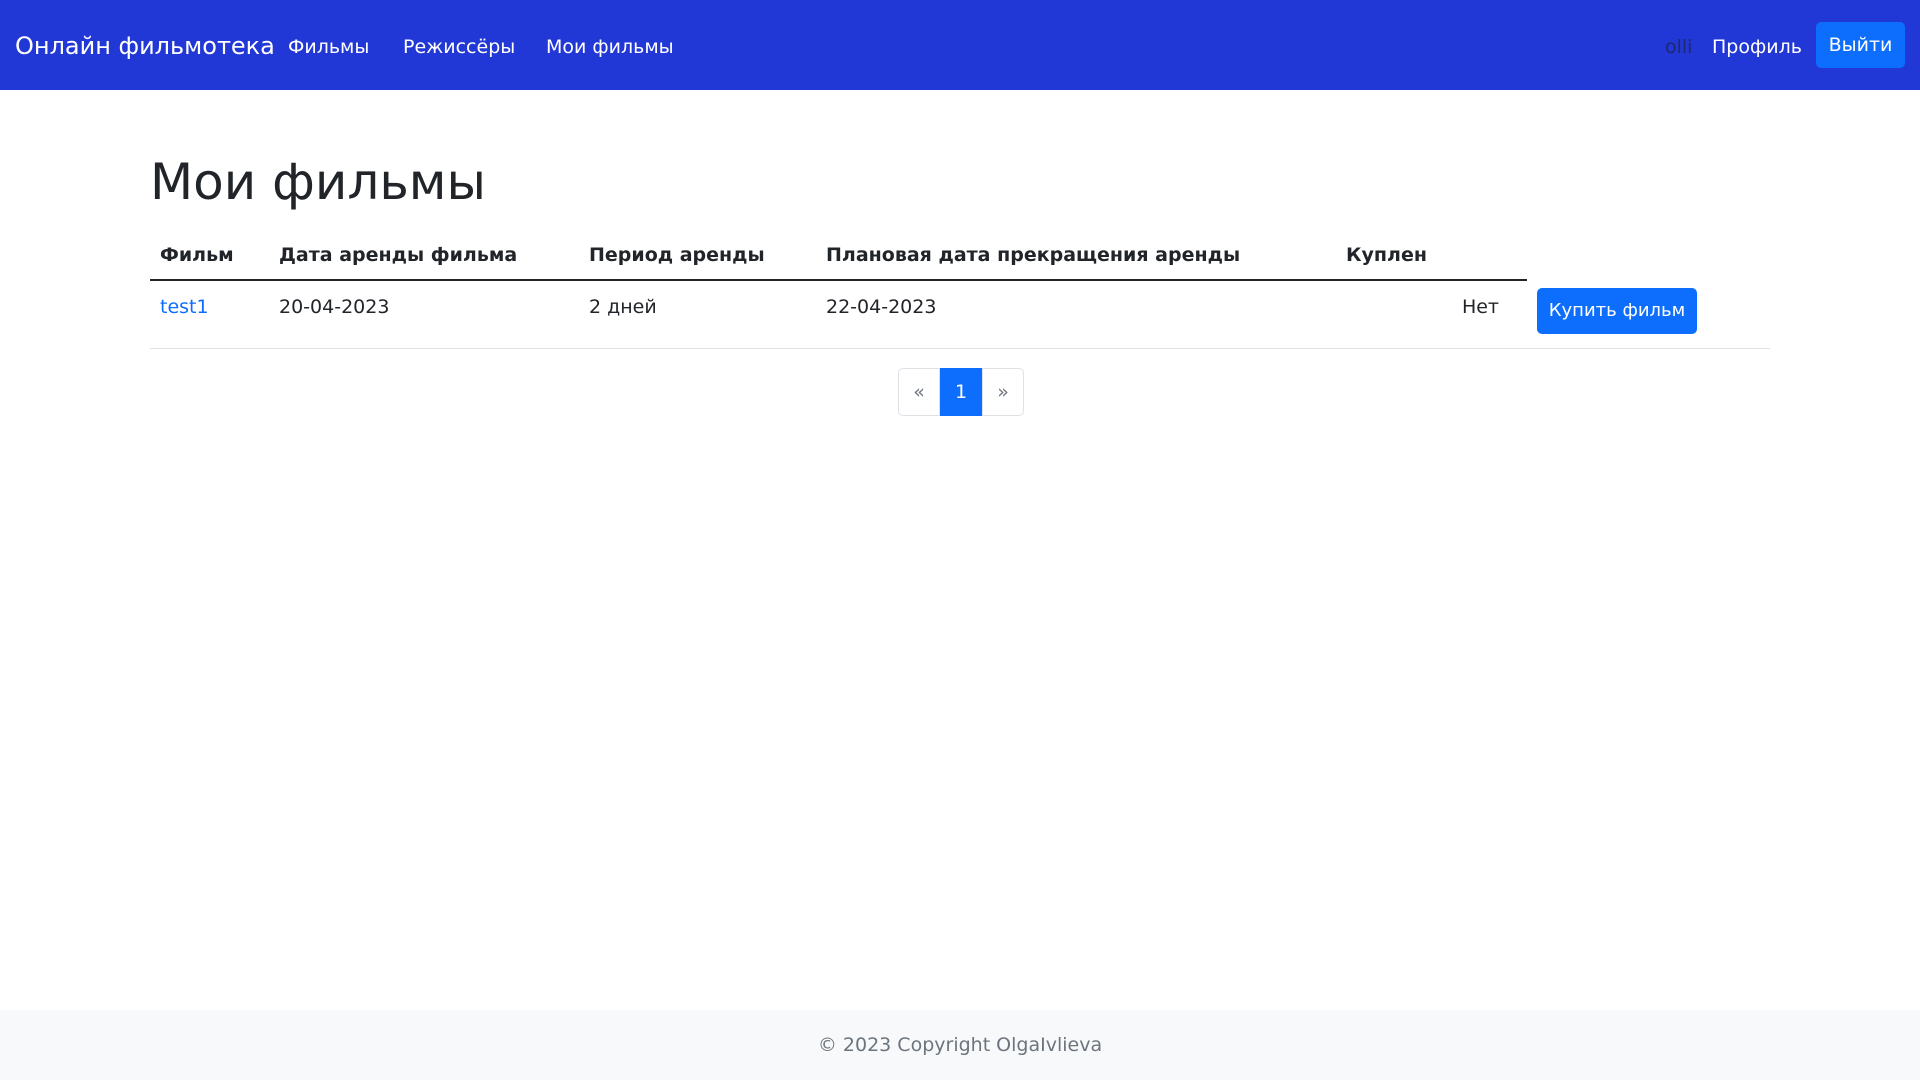 The image size is (1920, 1080). I want to click on page-title: Мои фильмы, so click(318, 182).